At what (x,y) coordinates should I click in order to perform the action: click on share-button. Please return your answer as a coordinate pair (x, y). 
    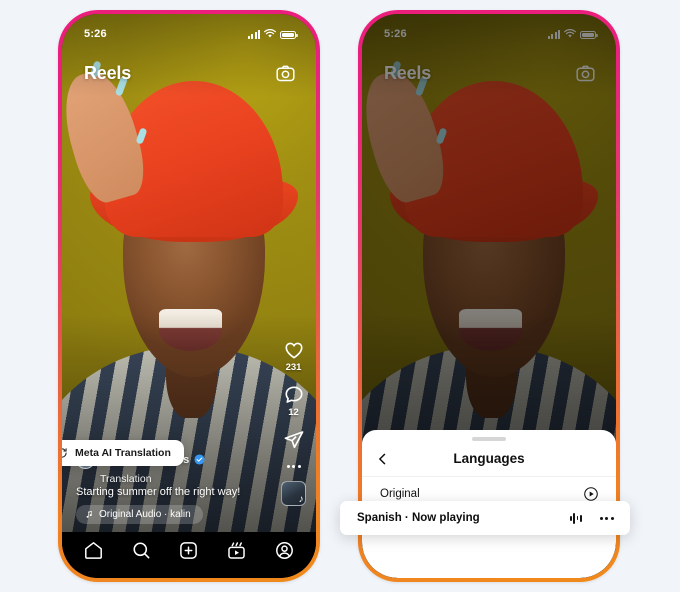
    Looking at the image, I should click on (294, 440).